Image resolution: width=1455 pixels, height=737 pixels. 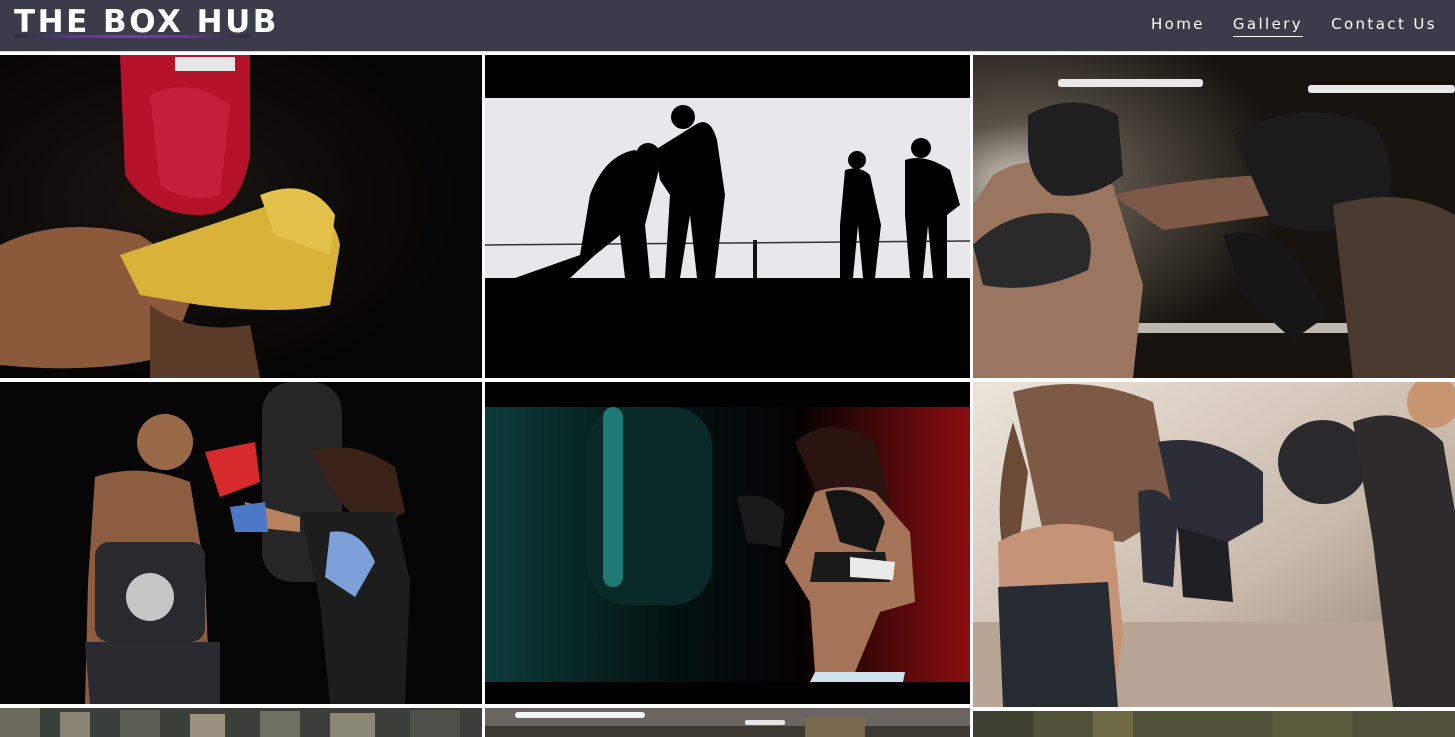 I want to click on gallery-image-trainer-pads, so click(x=241, y=543).